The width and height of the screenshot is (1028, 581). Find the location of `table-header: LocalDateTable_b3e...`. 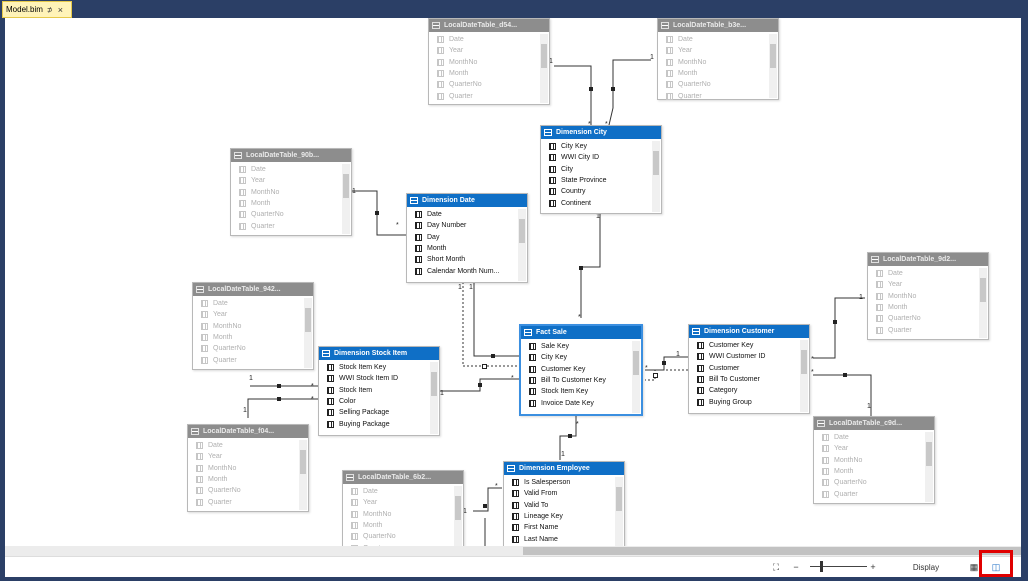

table-header: LocalDateTable_b3e... is located at coordinates (718, 25).